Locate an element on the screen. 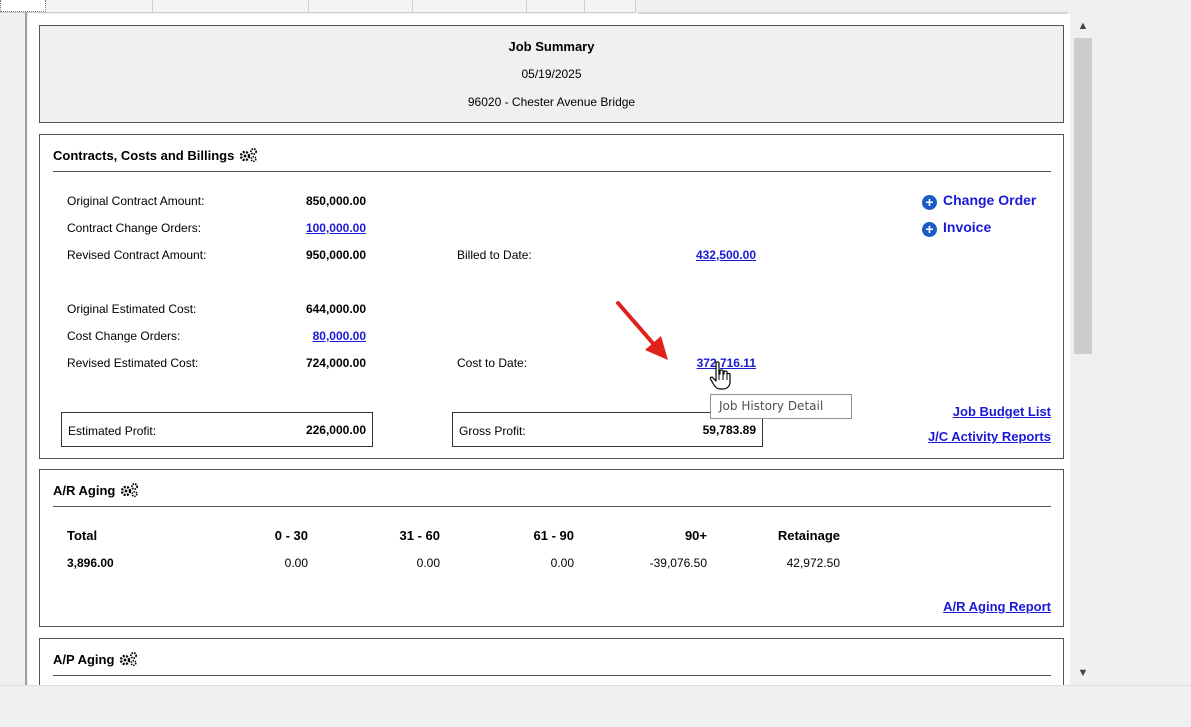  revised-contract-label: Revised Contract Amount: is located at coordinates (137, 255).